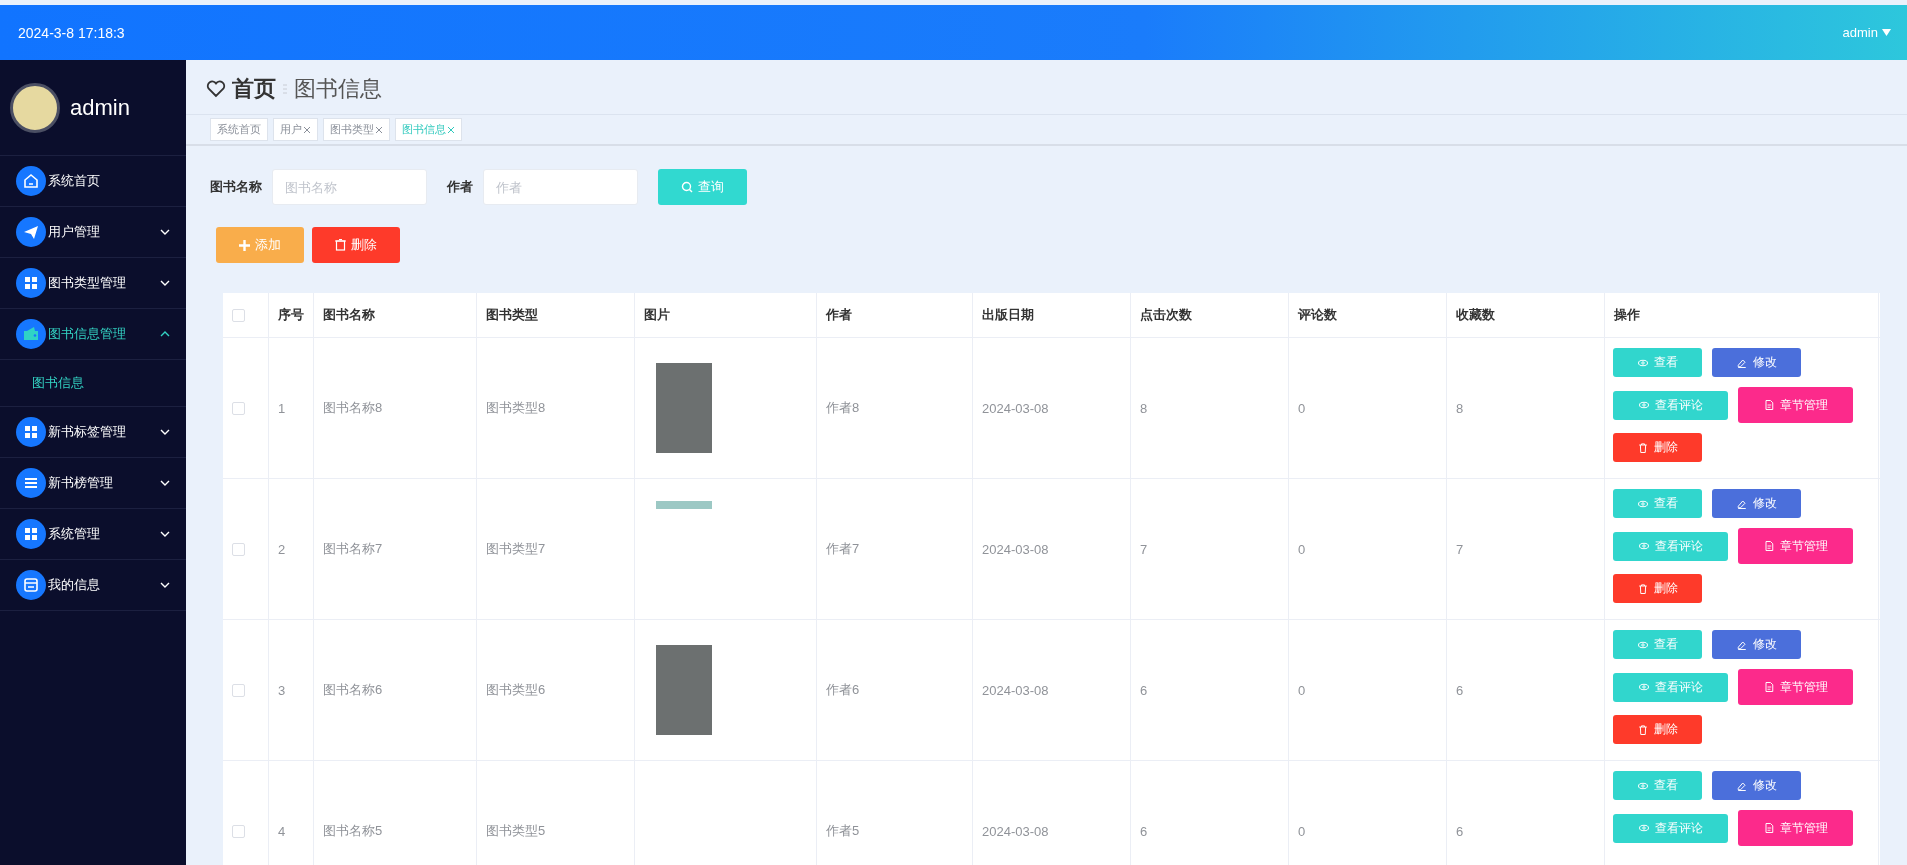 This screenshot has width=1907, height=865. I want to click on sidebar-item: 系统首页, so click(93, 181).